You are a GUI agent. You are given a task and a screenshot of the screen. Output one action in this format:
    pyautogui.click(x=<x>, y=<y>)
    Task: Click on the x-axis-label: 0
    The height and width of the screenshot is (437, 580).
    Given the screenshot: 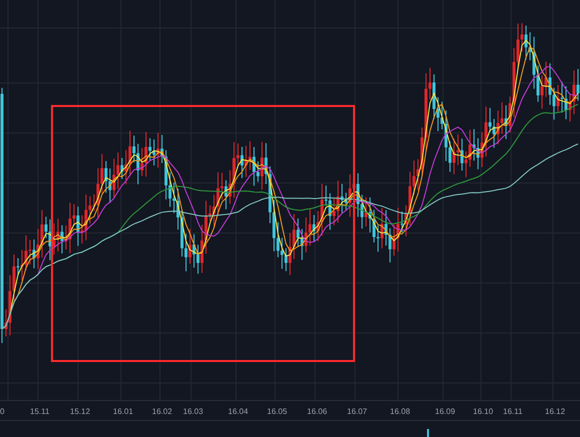 What is the action you would take?
    pyautogui.click(x=2, y=412)
    